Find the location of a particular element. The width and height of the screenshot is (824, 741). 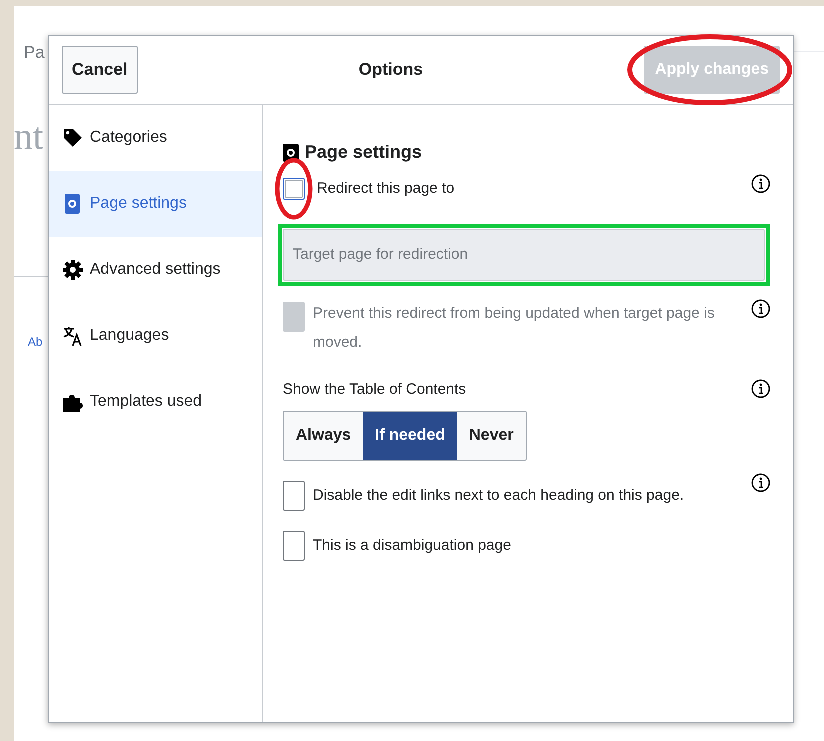

checkbox-label: Prevent this redirect from being updated when target page is moved. is located at coordinates (514, 328).